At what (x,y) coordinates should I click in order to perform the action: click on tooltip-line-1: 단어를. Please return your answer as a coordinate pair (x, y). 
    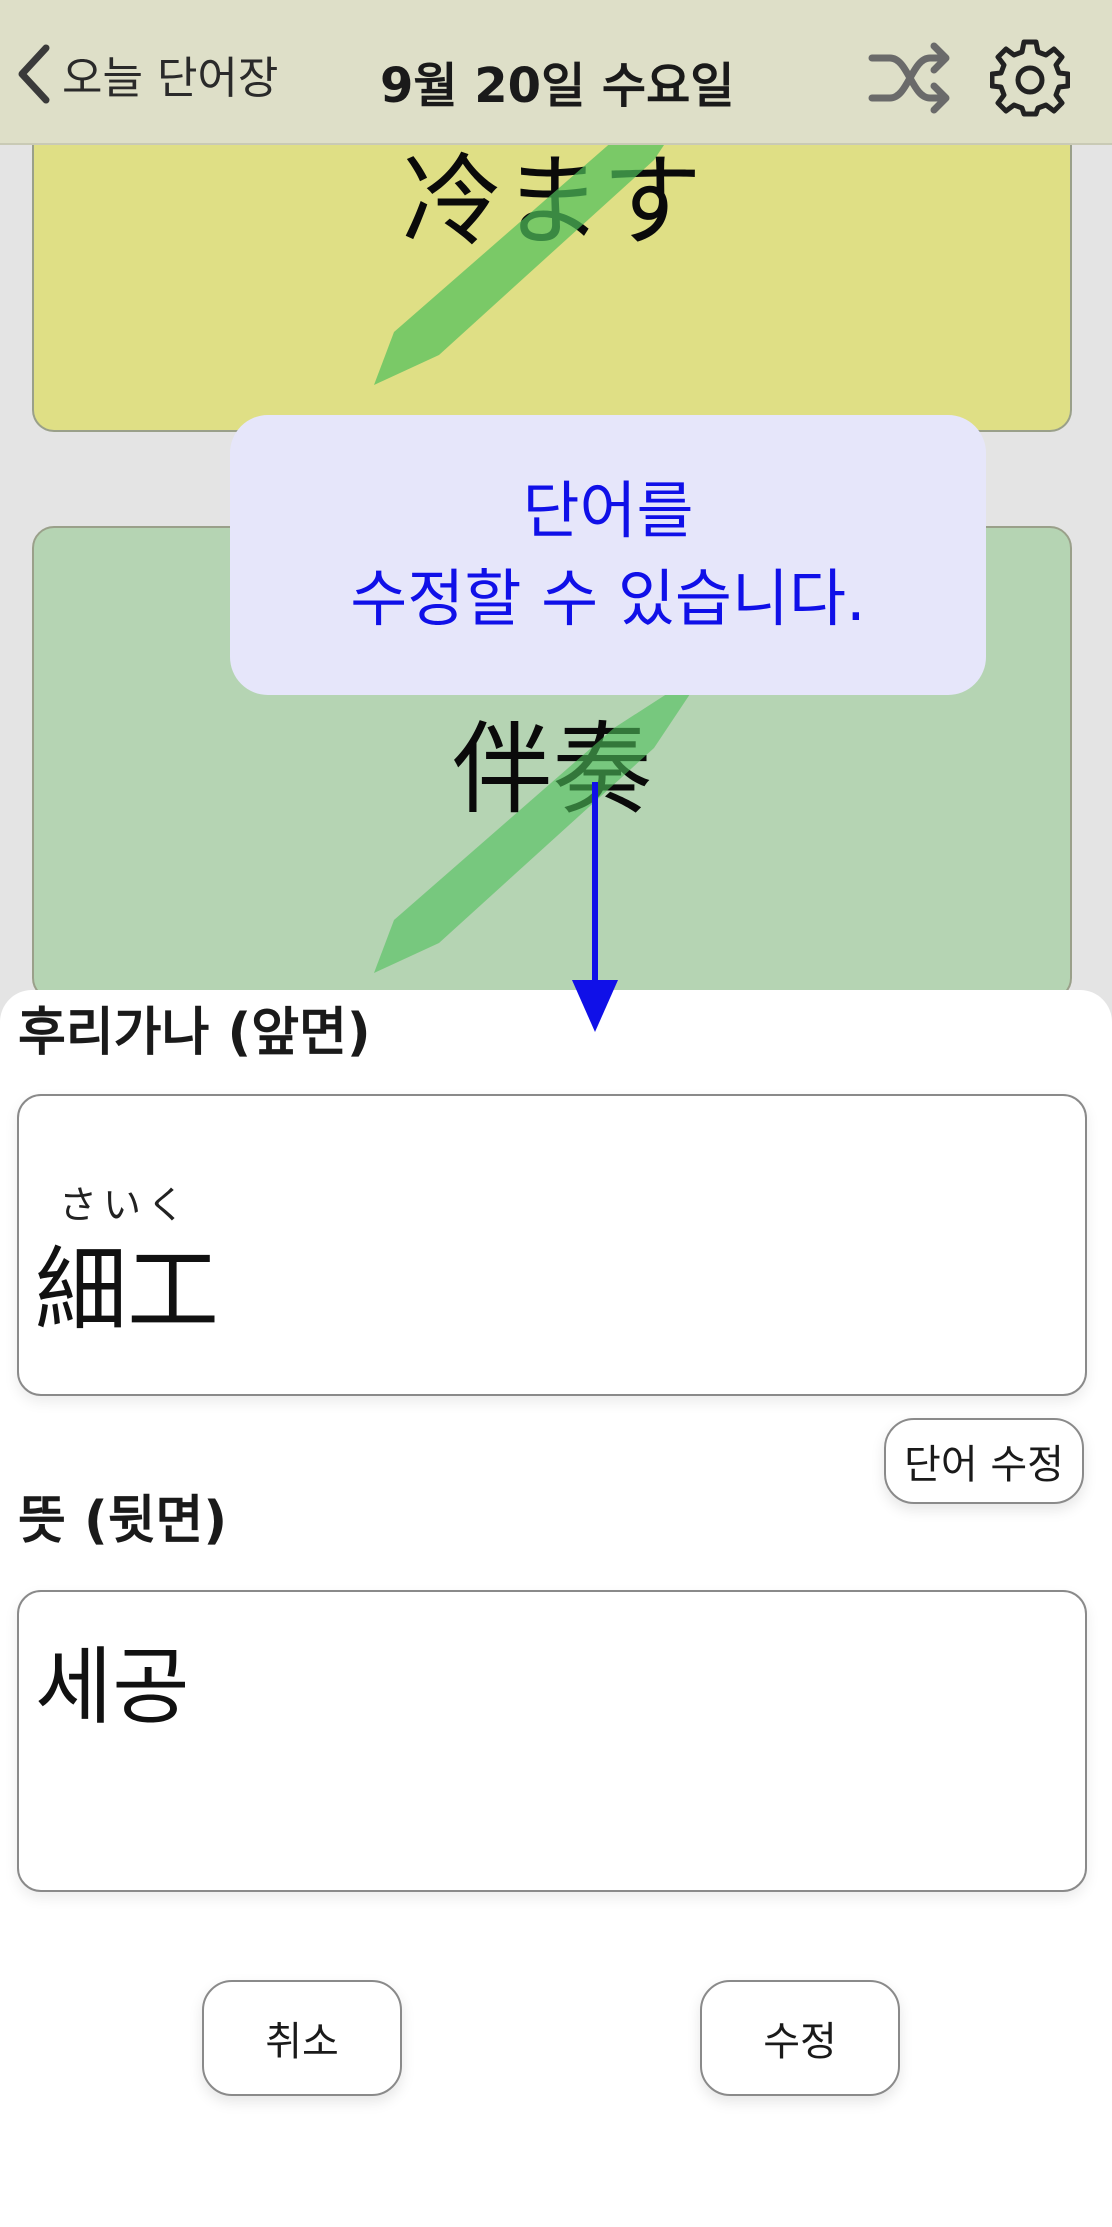
    Looking at the image, I should click on (608, 510).